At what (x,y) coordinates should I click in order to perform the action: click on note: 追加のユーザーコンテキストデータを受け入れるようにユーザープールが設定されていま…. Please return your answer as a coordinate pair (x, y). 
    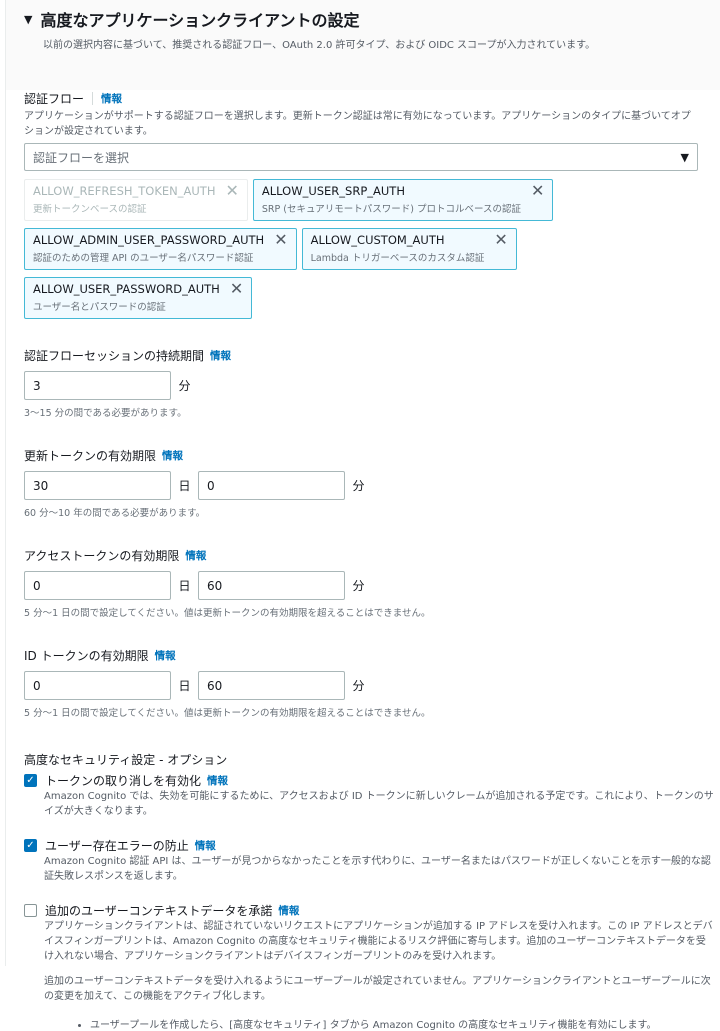
    Looking at the image, I should click on (377, 989).